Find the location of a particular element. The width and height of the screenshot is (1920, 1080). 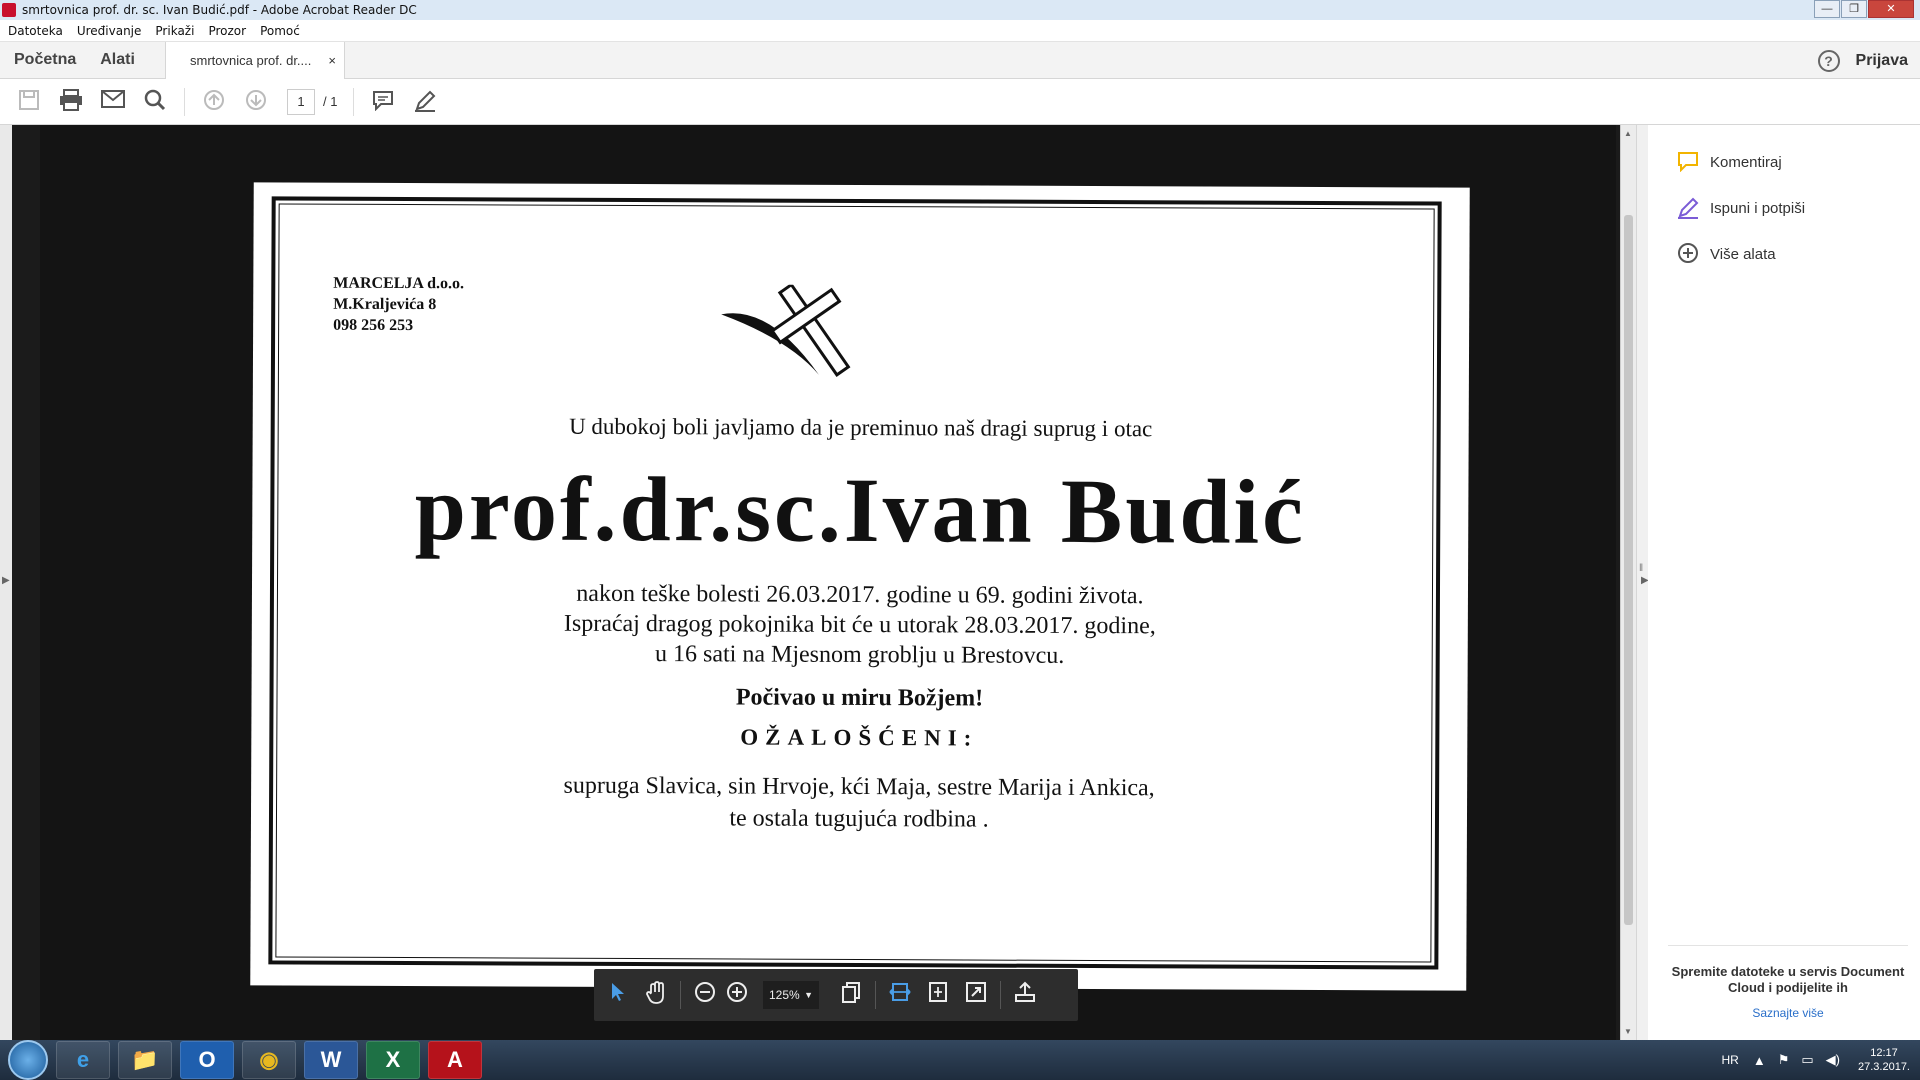

network-icon: ▭ is located at coordinates (1807, 1060).